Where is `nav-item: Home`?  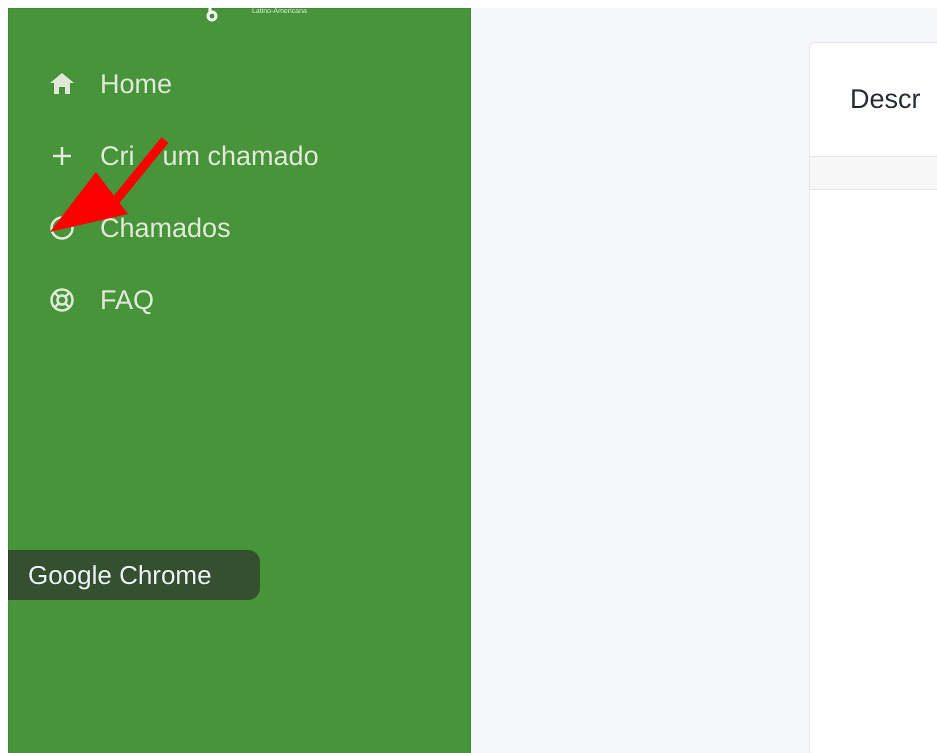
nav-item: Home is located at coordinates (90, 84).